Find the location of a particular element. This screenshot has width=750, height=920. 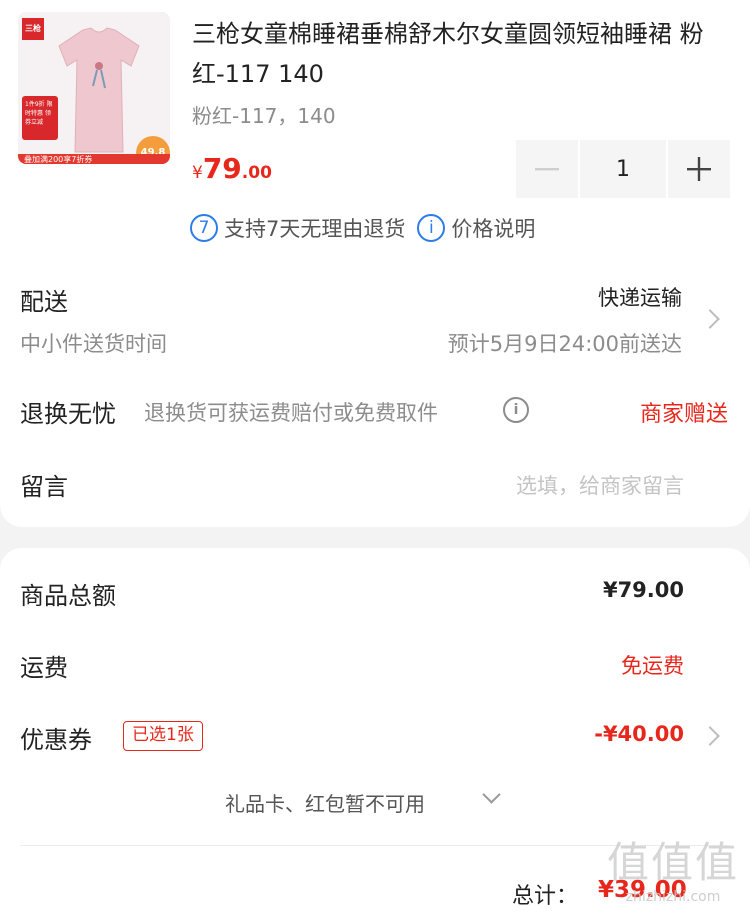

return-service-value: 商家赠送 is located at coordinates (683, 414).